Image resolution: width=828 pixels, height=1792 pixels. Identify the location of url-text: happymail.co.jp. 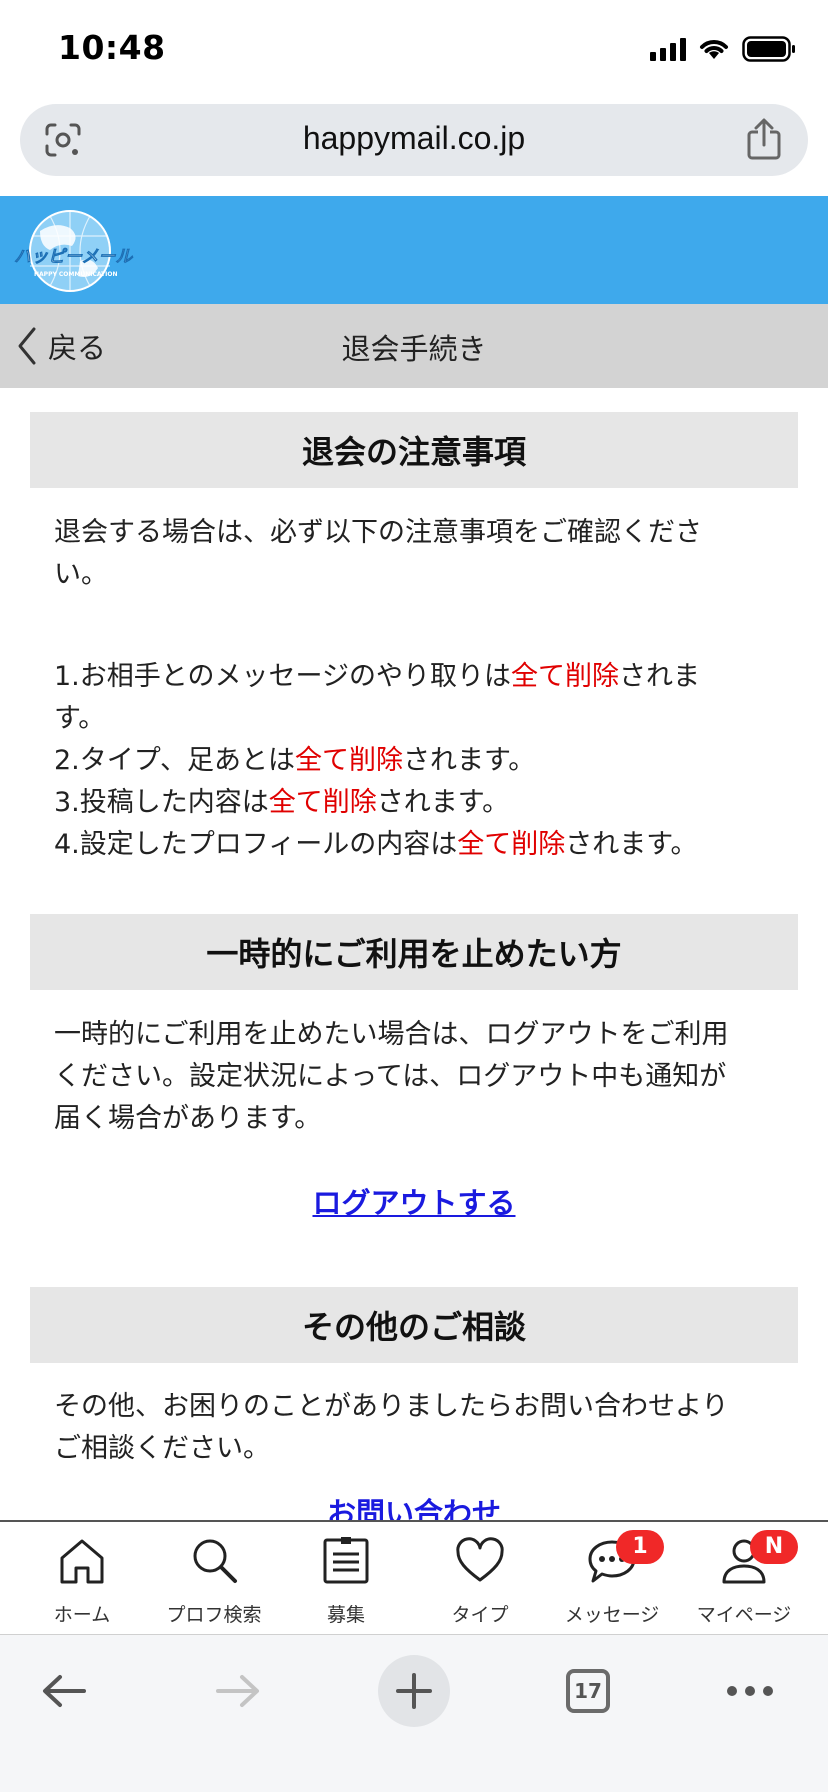
(414, 138).